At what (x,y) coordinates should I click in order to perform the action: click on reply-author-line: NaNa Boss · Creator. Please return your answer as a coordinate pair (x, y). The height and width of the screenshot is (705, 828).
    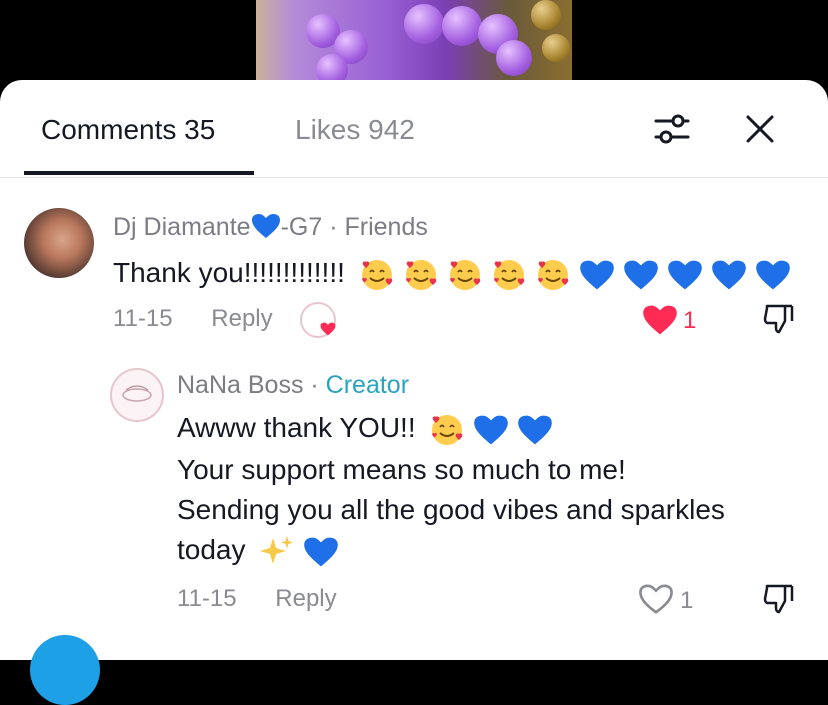
    Looking at the image, I should click on (293, 385).